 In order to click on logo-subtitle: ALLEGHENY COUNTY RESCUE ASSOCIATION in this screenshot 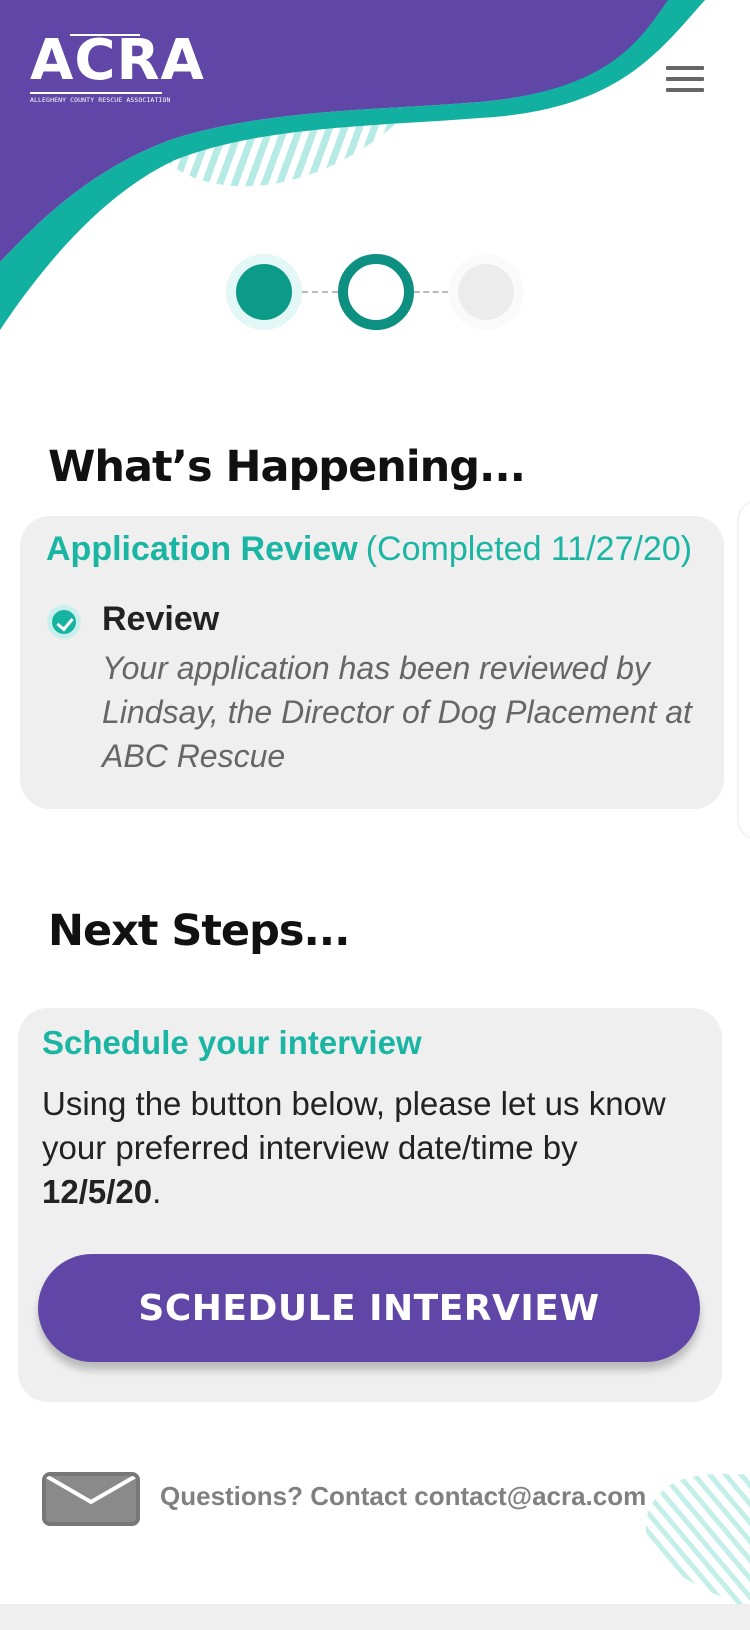, I will do `click(100, 98)`.